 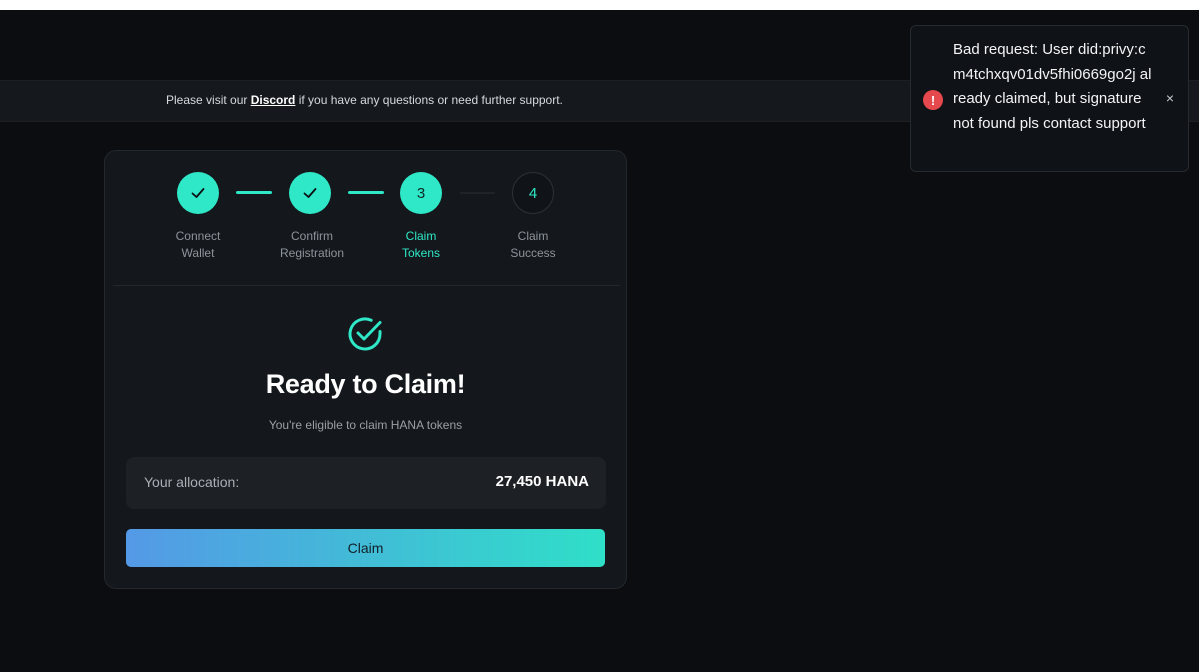 What do you see at coordinates (533, 236) in the screenshot?
I see `step-4-label-line1: Claim` at bounding box center [533, 236].